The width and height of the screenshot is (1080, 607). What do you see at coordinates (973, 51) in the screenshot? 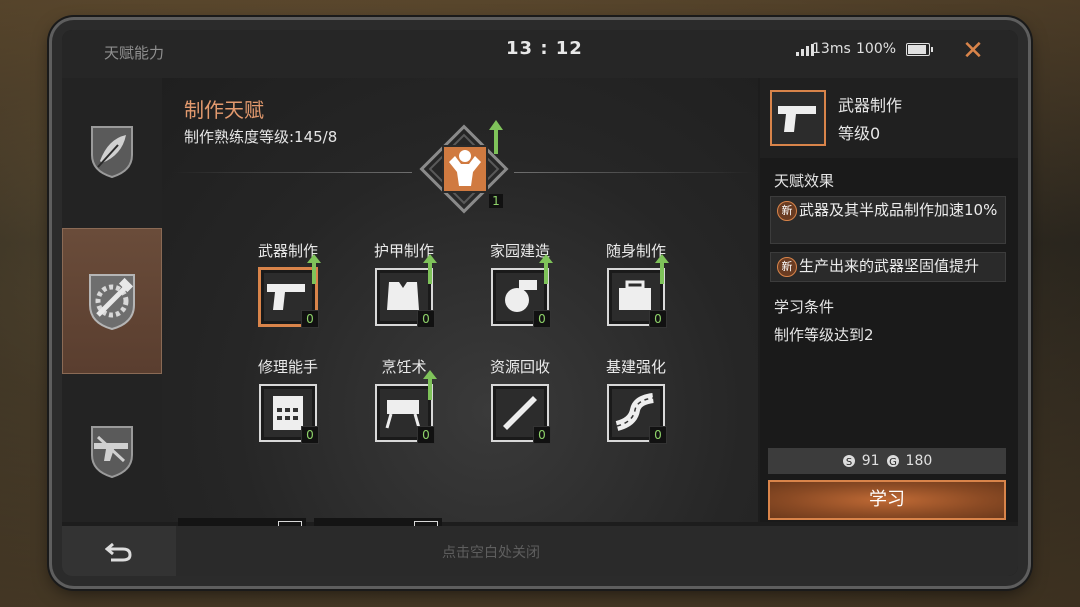
I see `close-icon: ✕` at bounding box center [973, 51].